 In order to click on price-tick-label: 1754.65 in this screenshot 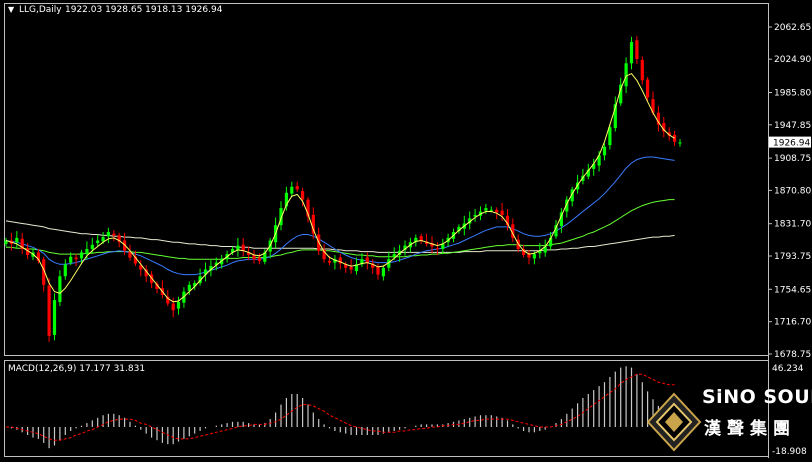, I will do `click(792, 290)`.